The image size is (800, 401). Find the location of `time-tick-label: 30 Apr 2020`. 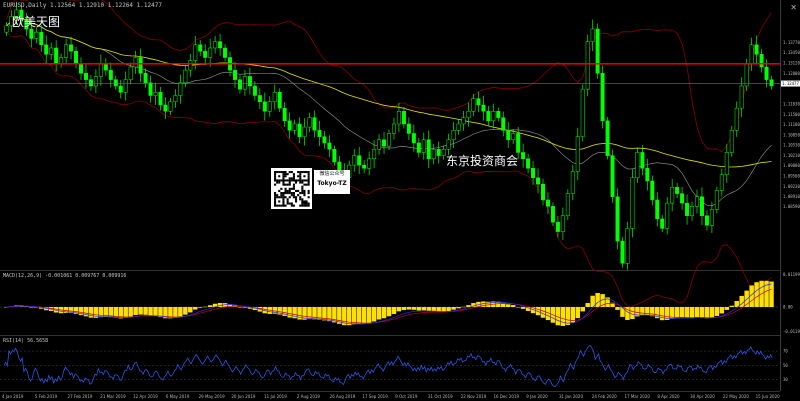

time-tick-label: 30 Apr 2020 is located at coordinates (702, 396).